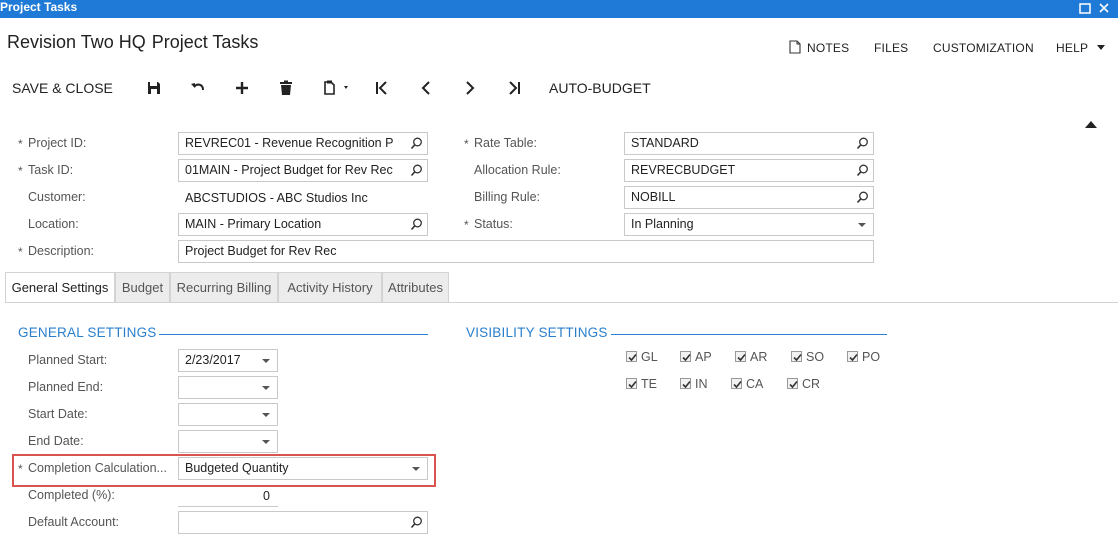  I want to click on tab-activity-history: Activity History, so click(330, 287).